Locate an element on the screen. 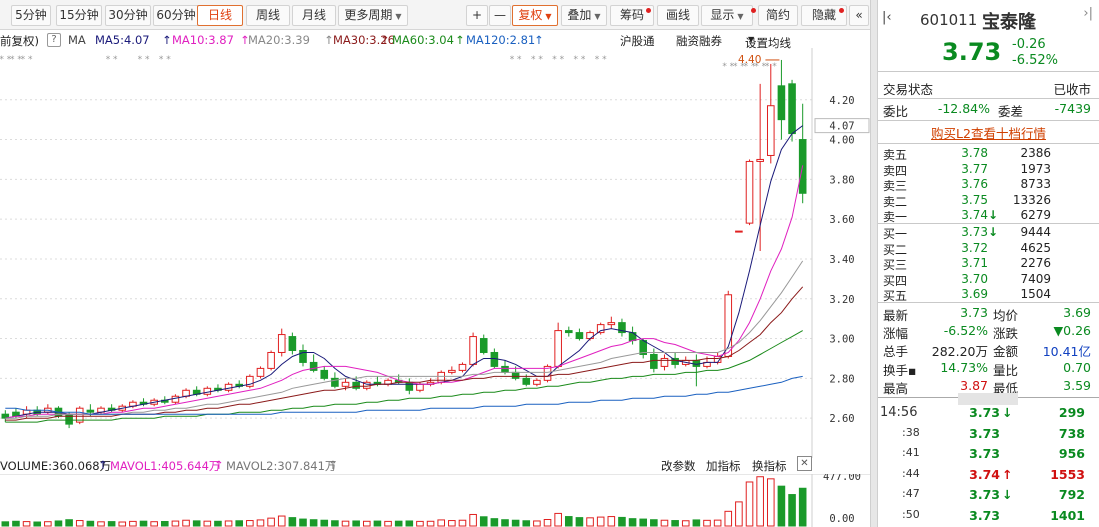 This screenshot has height=527, width=1099. period-30min-tab: 30分钟 is located at coordinates (128, 15).